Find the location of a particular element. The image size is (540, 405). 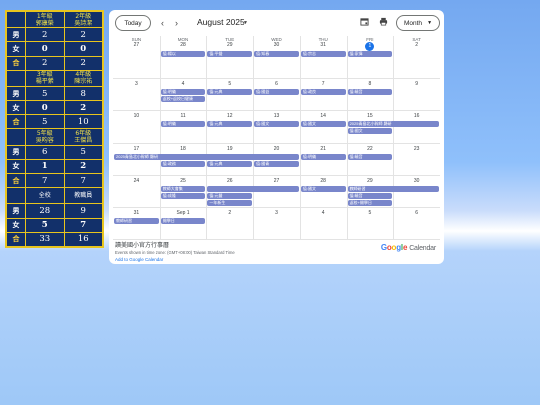

day-number: 10 is located at coordinates (136, 116).